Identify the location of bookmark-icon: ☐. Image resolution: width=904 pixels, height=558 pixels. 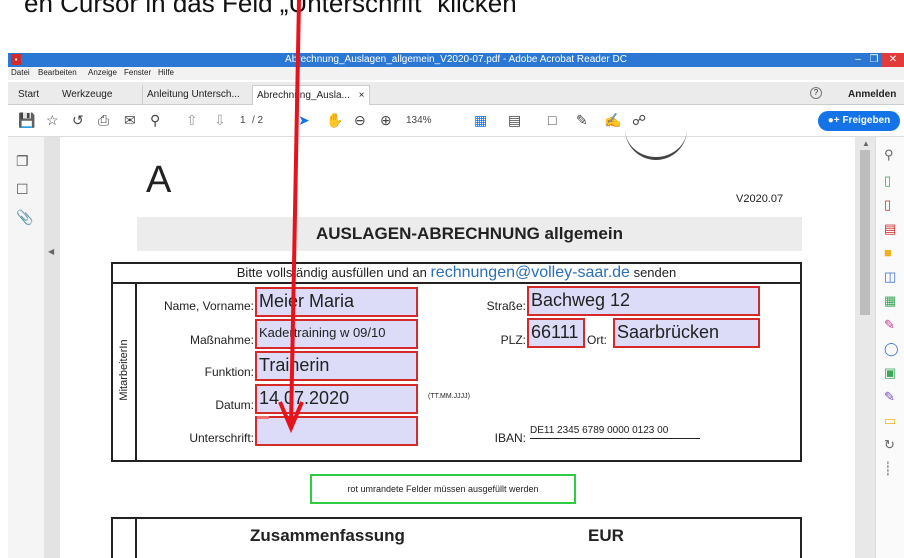
(22, 189).